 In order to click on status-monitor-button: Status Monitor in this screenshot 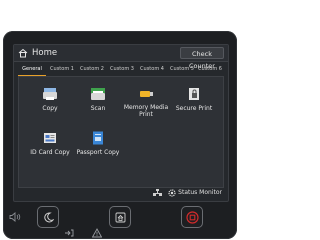, I will do `click(200, 192)`.